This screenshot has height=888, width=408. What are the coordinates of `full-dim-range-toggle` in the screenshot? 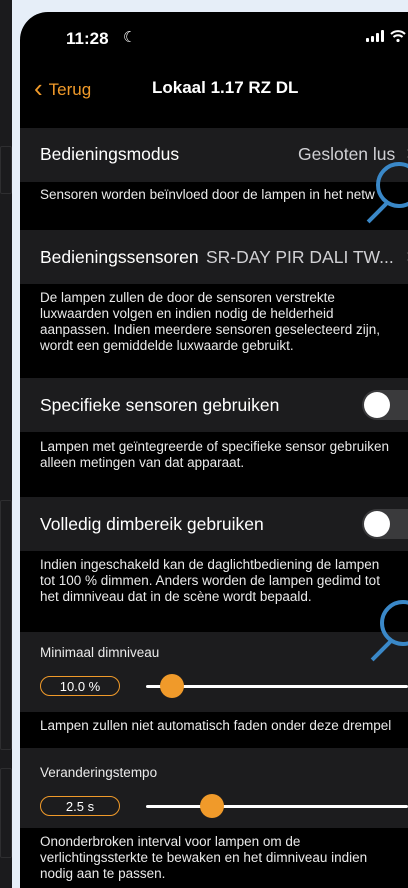 It's located at (385, 524).